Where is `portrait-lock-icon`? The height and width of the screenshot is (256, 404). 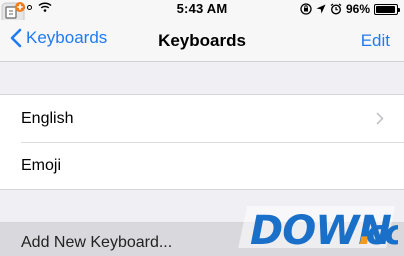 portrait-lock-icon is located at coordinates (306, 9).